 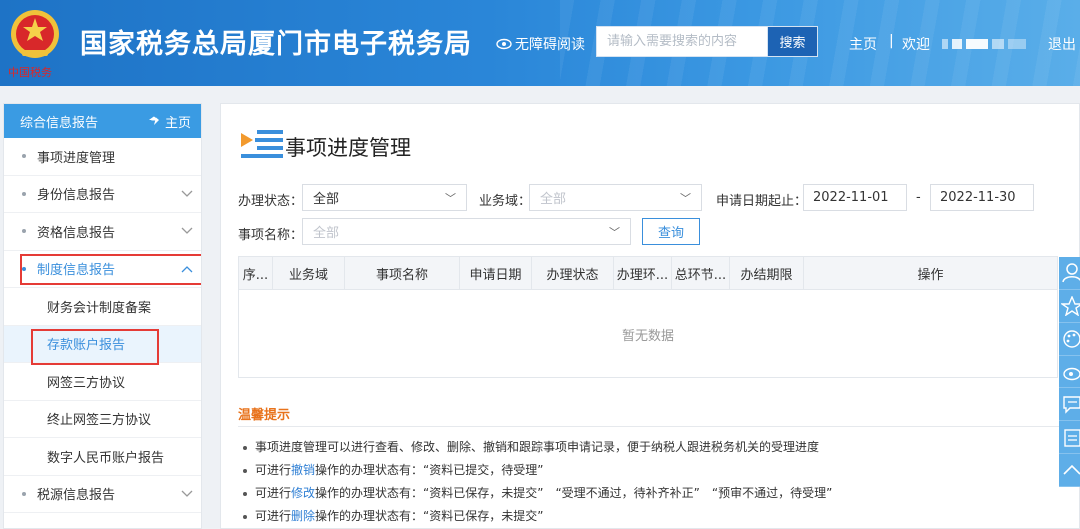 What do you see at coordinates (102, 344) in the screenshot?
I see `sidebar-subitem-deposit-account: 存款账户报告` at bounding box center [102, 344].